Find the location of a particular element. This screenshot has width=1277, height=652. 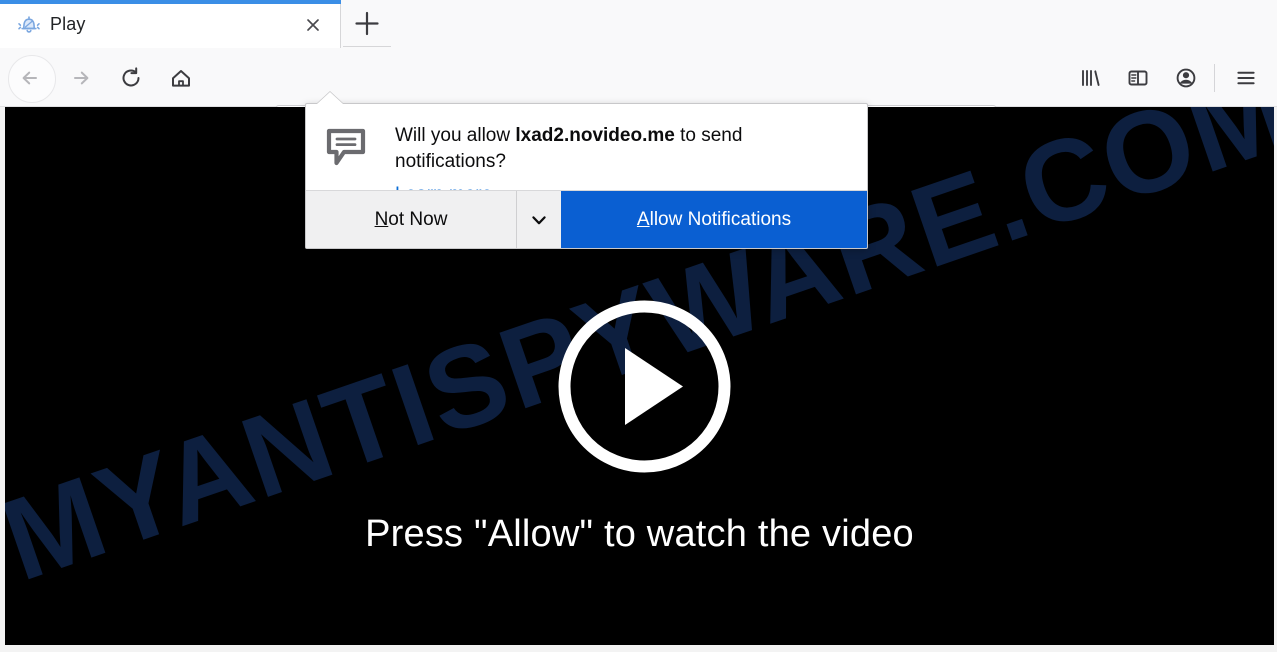

popup-question-prefix: Will you allow is located at coordinates (455, 135).